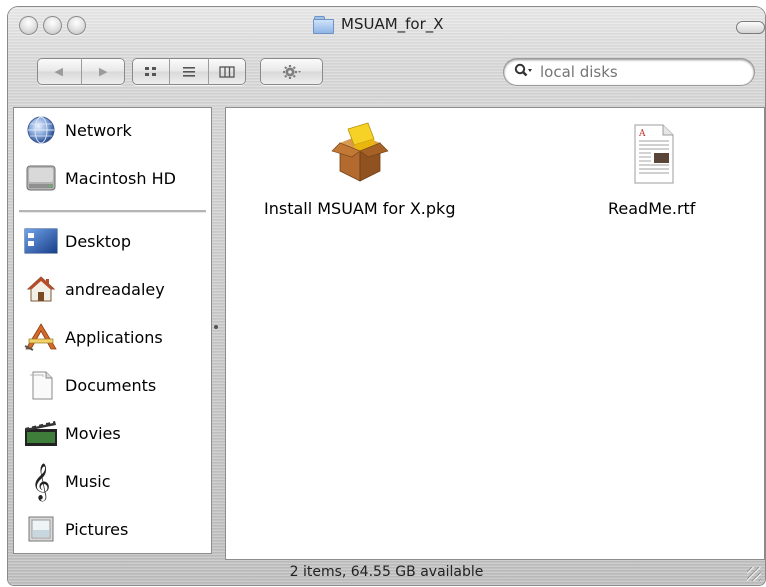 This screenshot has width=766, height=587. I want to click on desktop-icon, so click(41, 241).